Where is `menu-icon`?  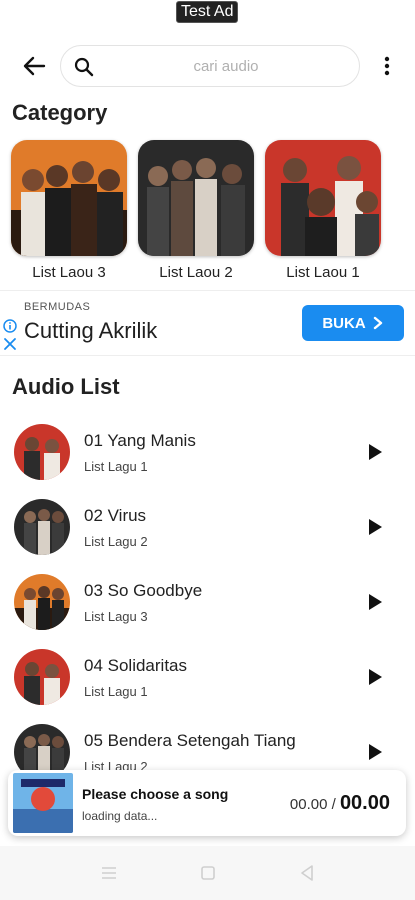 menu-icon is located at coordinates (109, 873).